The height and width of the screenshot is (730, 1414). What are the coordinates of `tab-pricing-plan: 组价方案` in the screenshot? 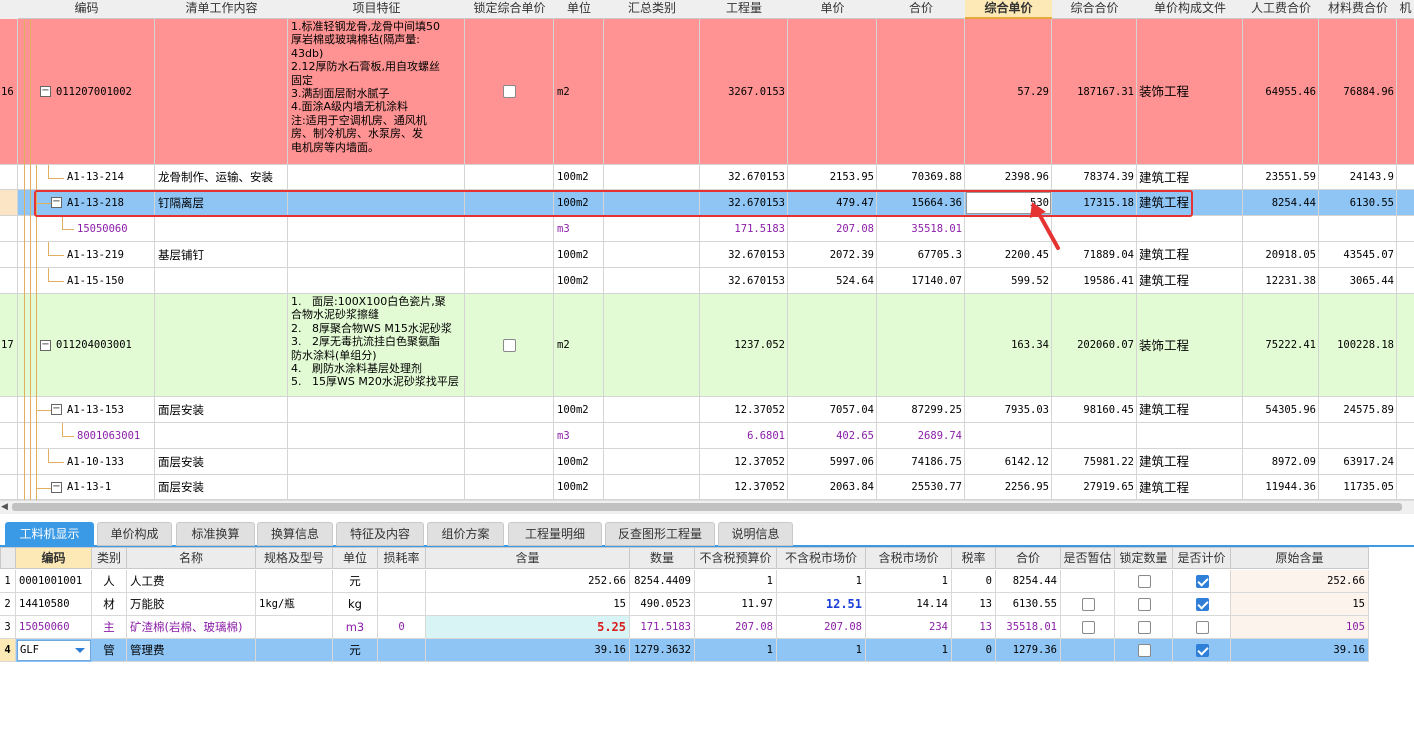 It's located at (465, 534).